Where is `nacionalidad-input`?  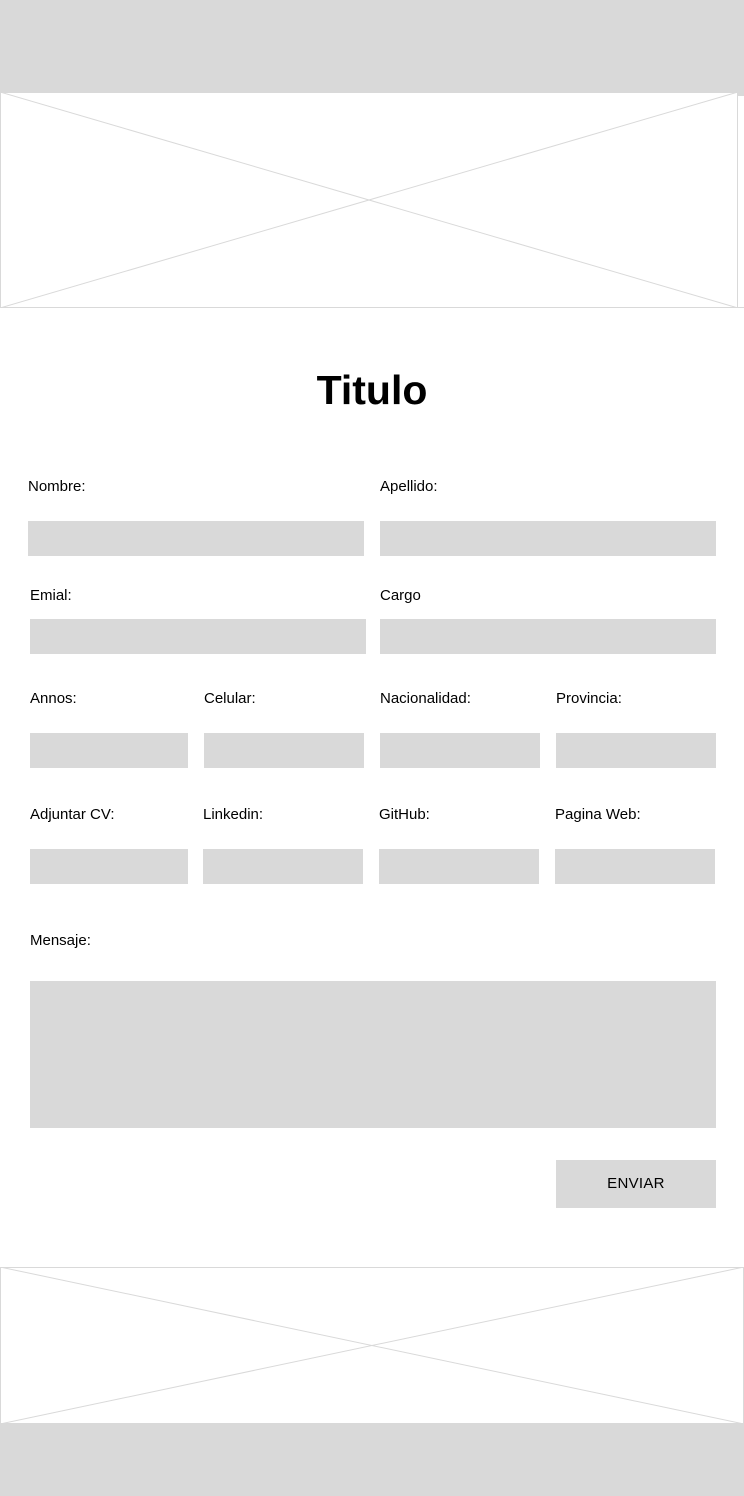
nacionalidad-input is located at coordinates (460, 750).